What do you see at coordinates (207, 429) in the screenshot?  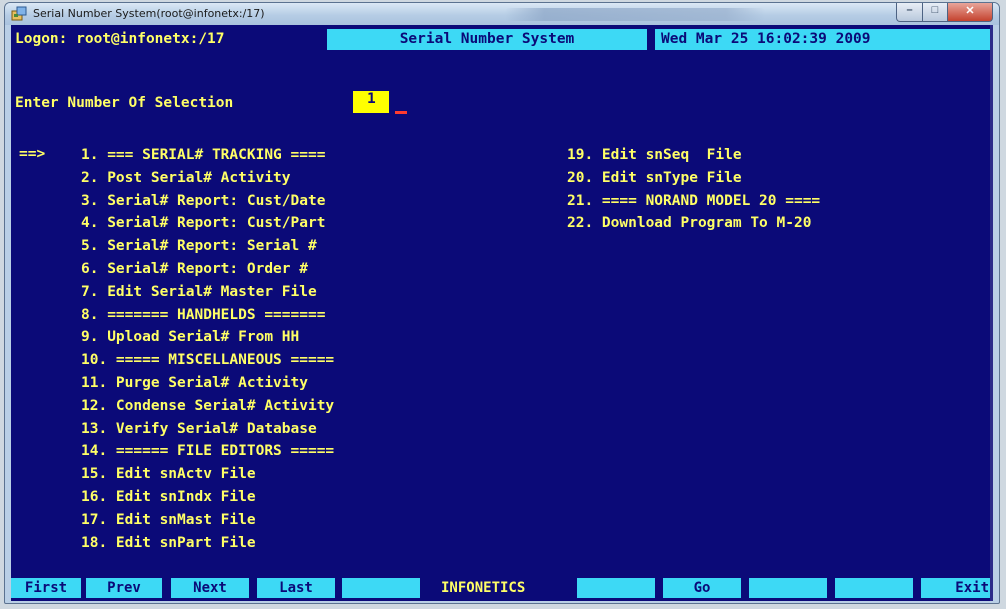 I see `menu-item-13: 13. Verify Serial# Database` at bounding box center [207, 429].